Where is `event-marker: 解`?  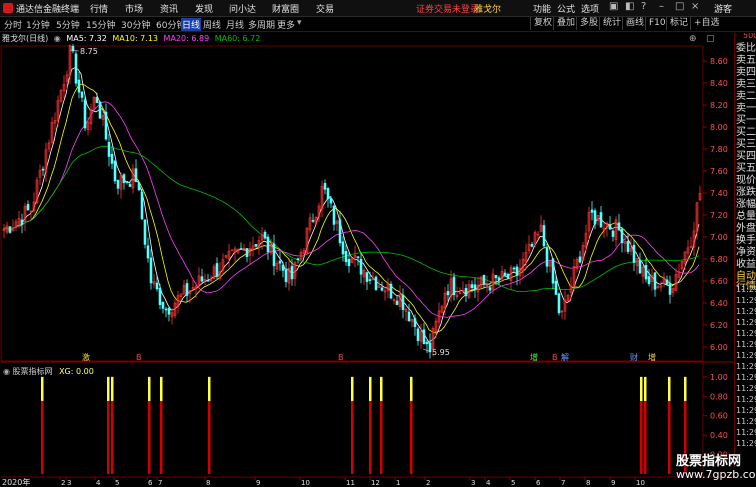 event-marker: 解 is located at coordinates (565, 357).